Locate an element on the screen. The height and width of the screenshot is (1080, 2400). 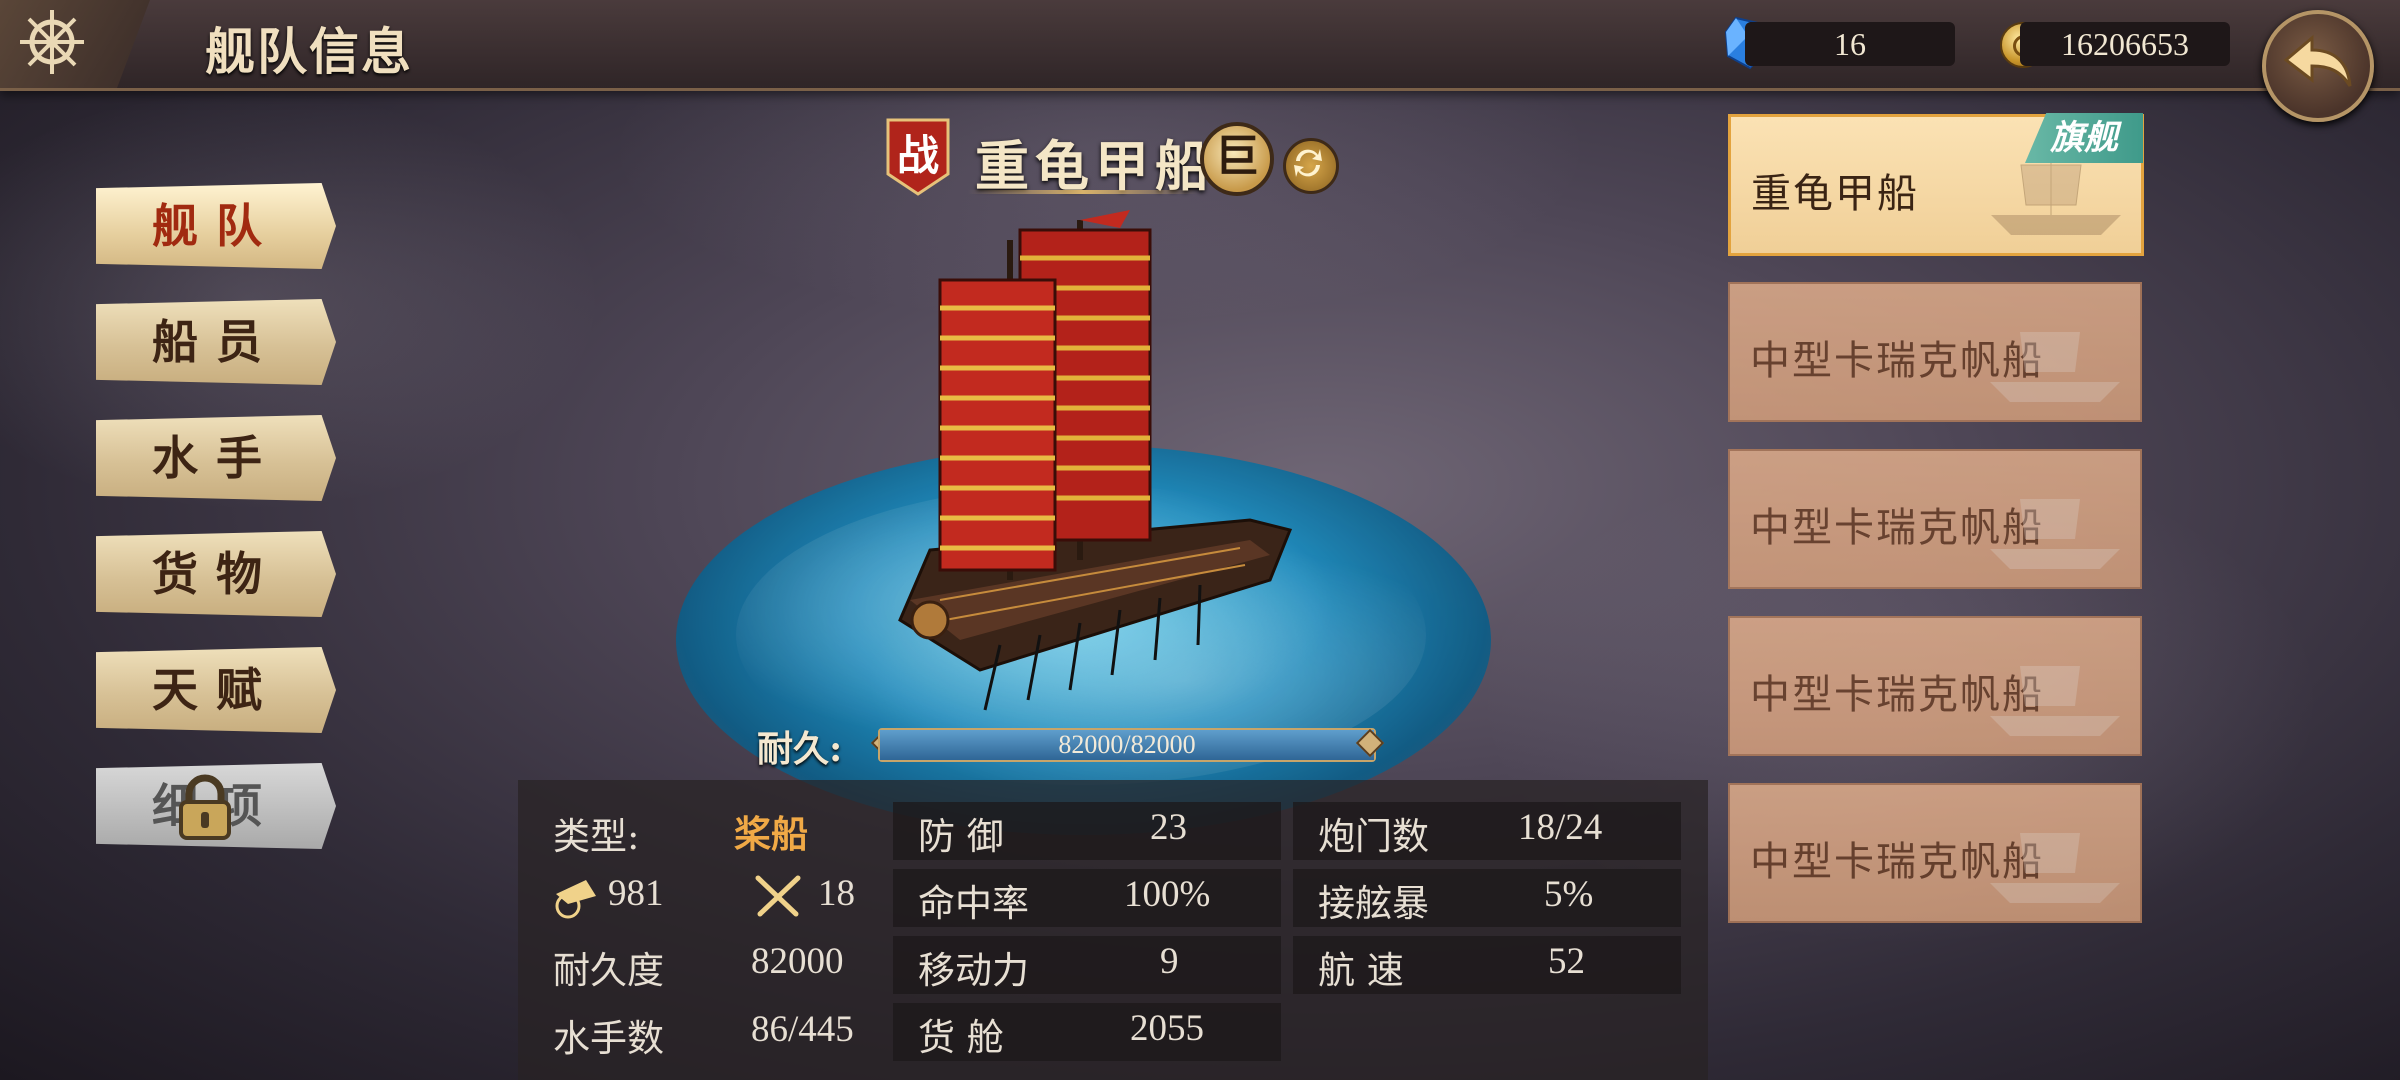
cargo-hold-value: 2055 is located at coordinates (1167, 1028).